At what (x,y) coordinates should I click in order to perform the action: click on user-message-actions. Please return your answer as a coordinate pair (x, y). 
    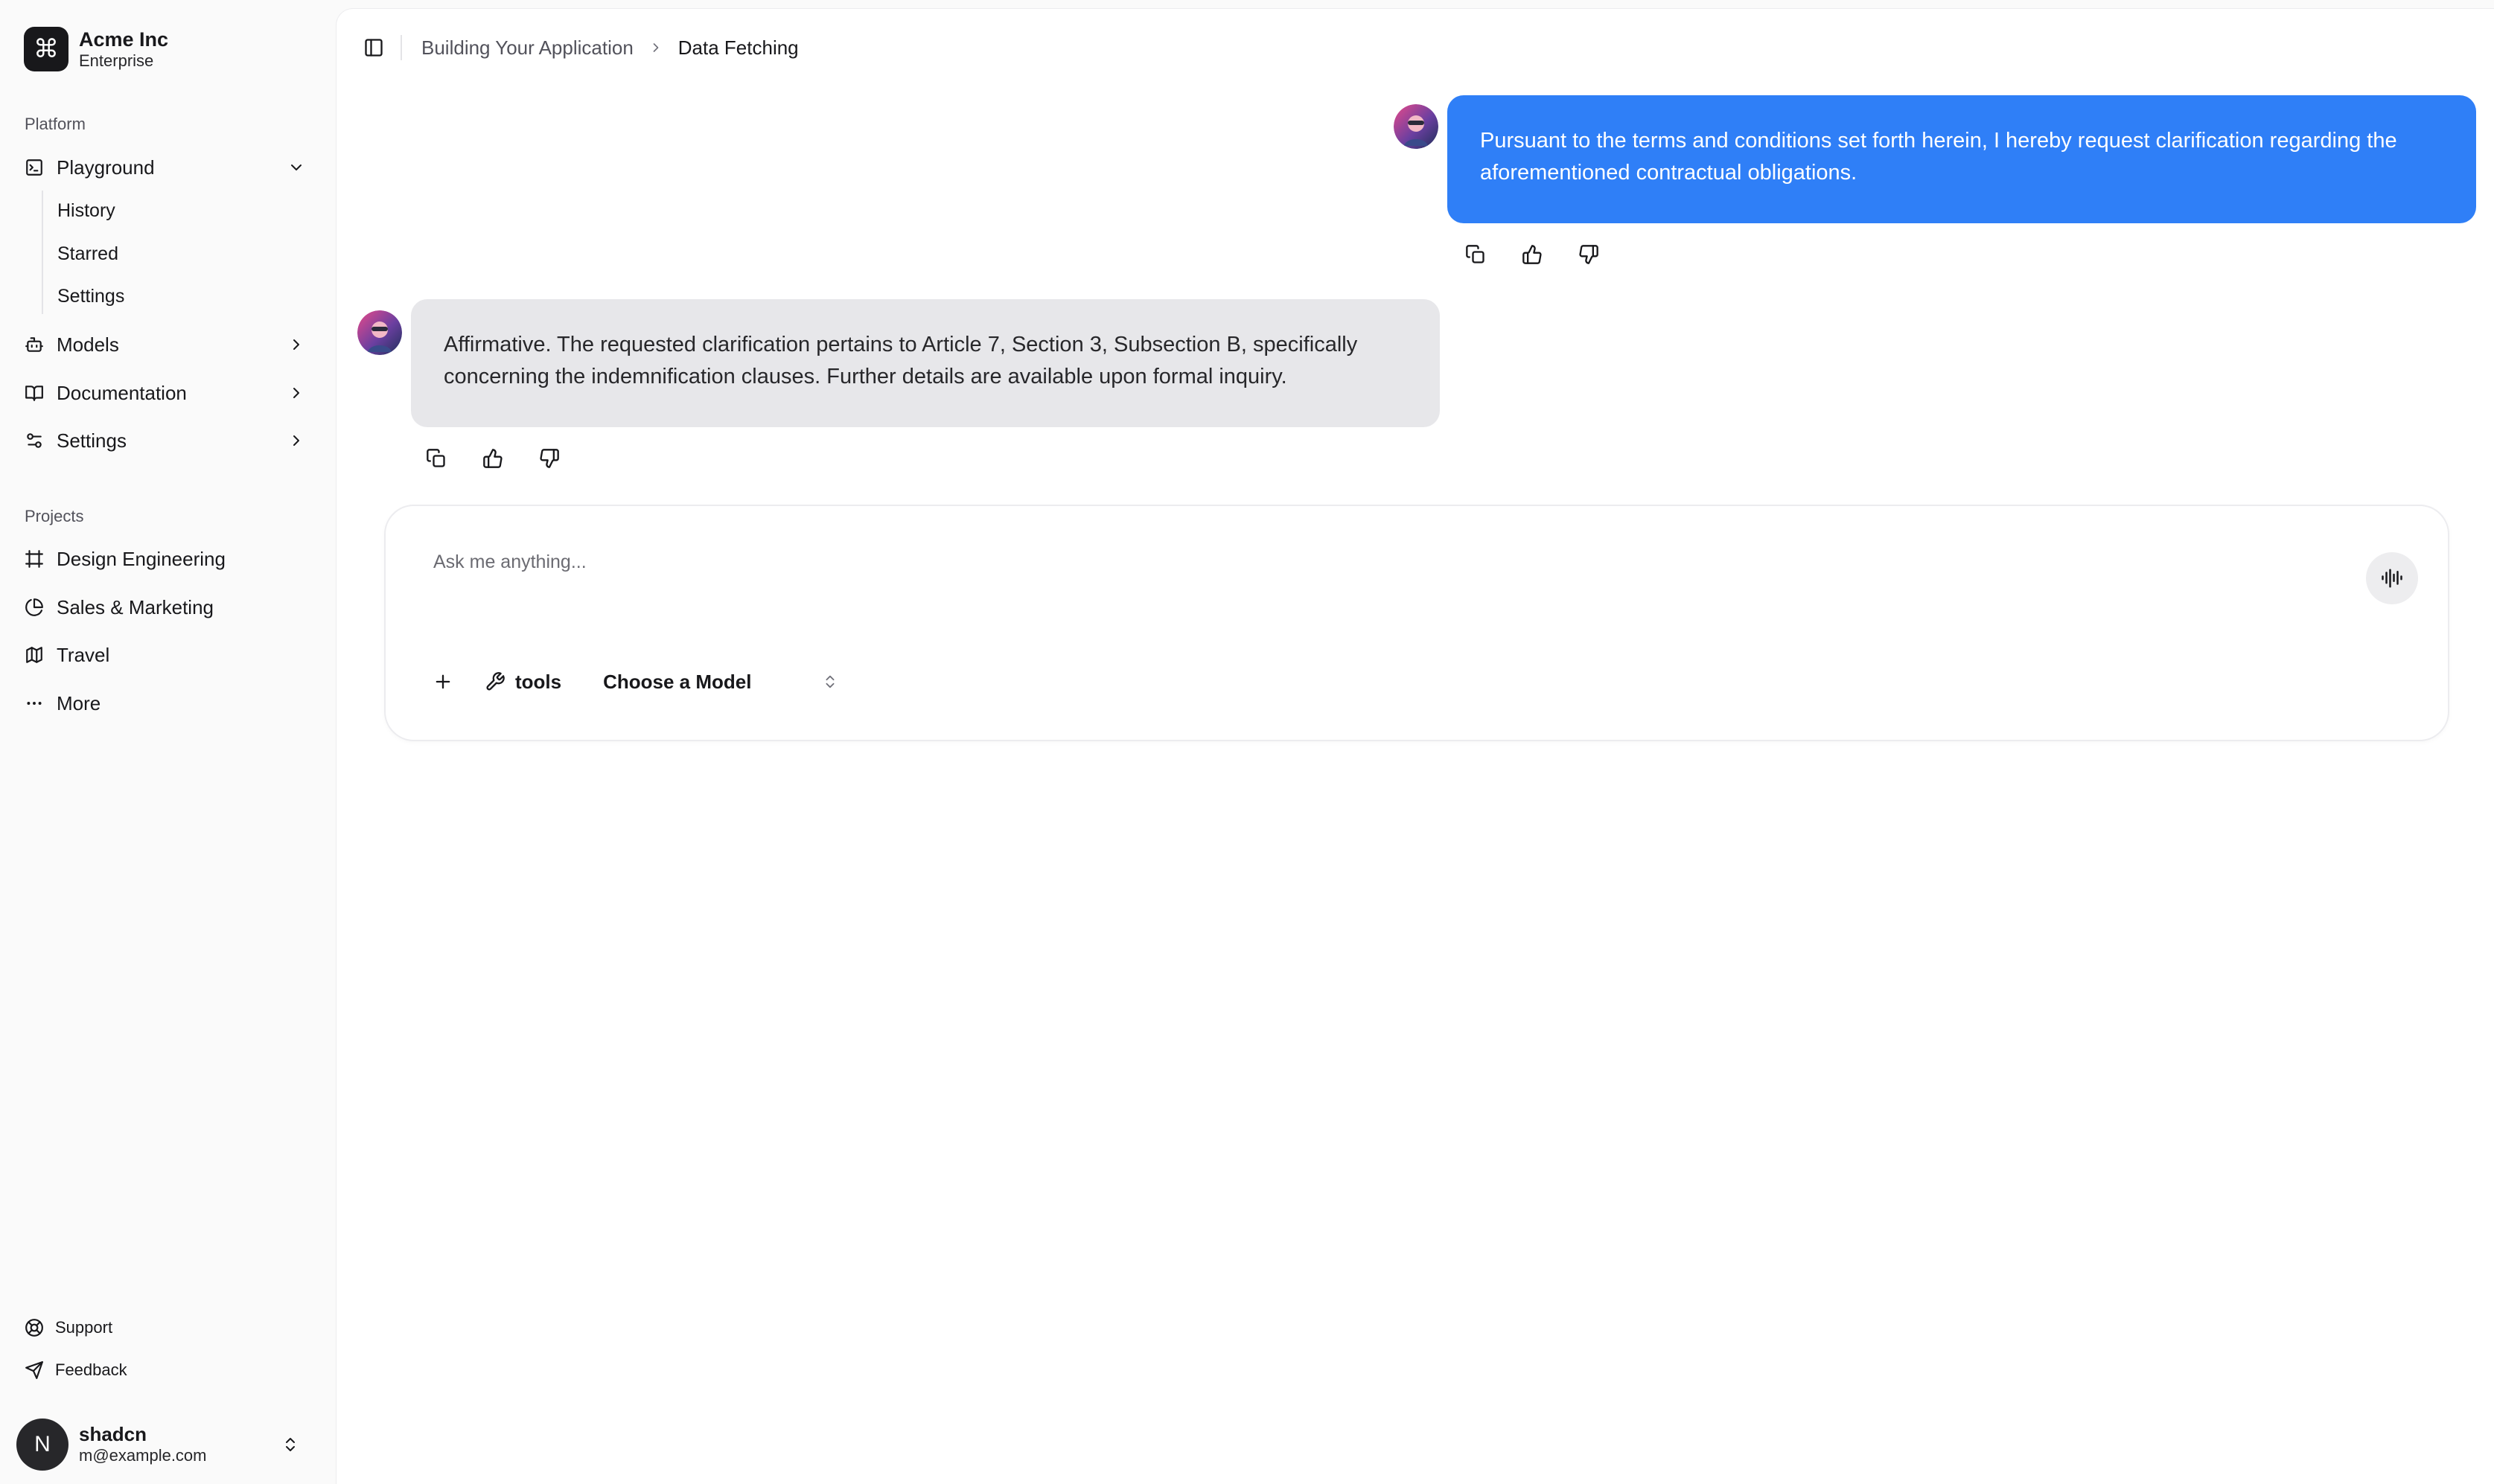
    Looking at the image, I should click on (1545, 254).